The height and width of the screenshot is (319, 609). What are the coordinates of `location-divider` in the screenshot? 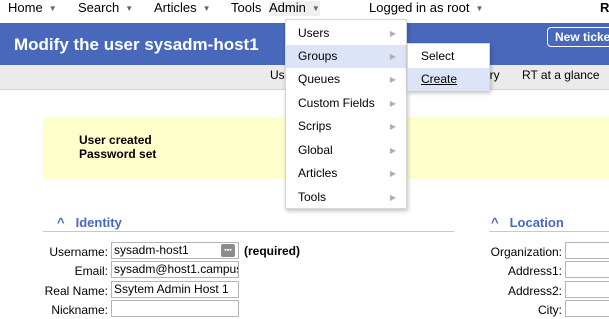 It's located at (549, 231).